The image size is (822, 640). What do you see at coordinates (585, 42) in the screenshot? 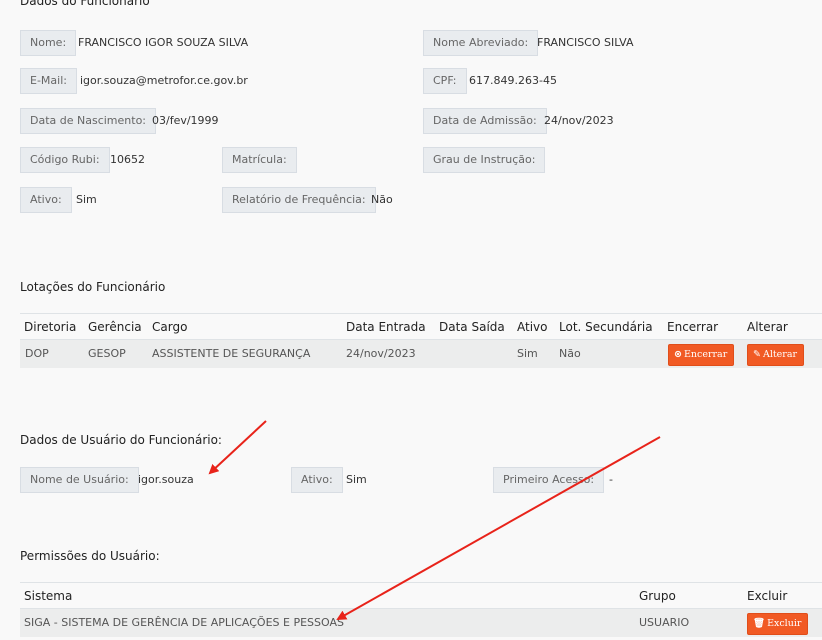
I see `value-nome-abreviado: FRANCISCO SILVA` at bounding box center [585, 42].